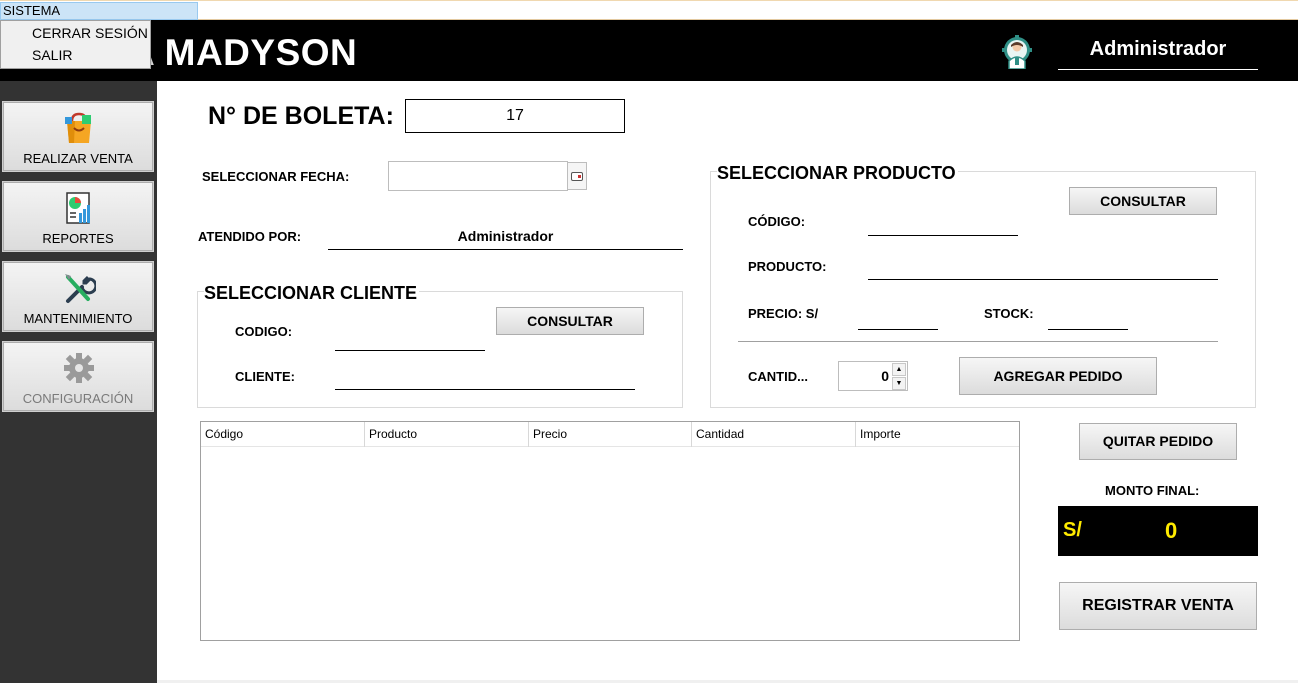 The image size is (1298, 683). What do you see at coordinates (570, 321) in the screenshot?
I see `consultar-cliente-button: CONSULTAR` at bounding box center [570, 321].